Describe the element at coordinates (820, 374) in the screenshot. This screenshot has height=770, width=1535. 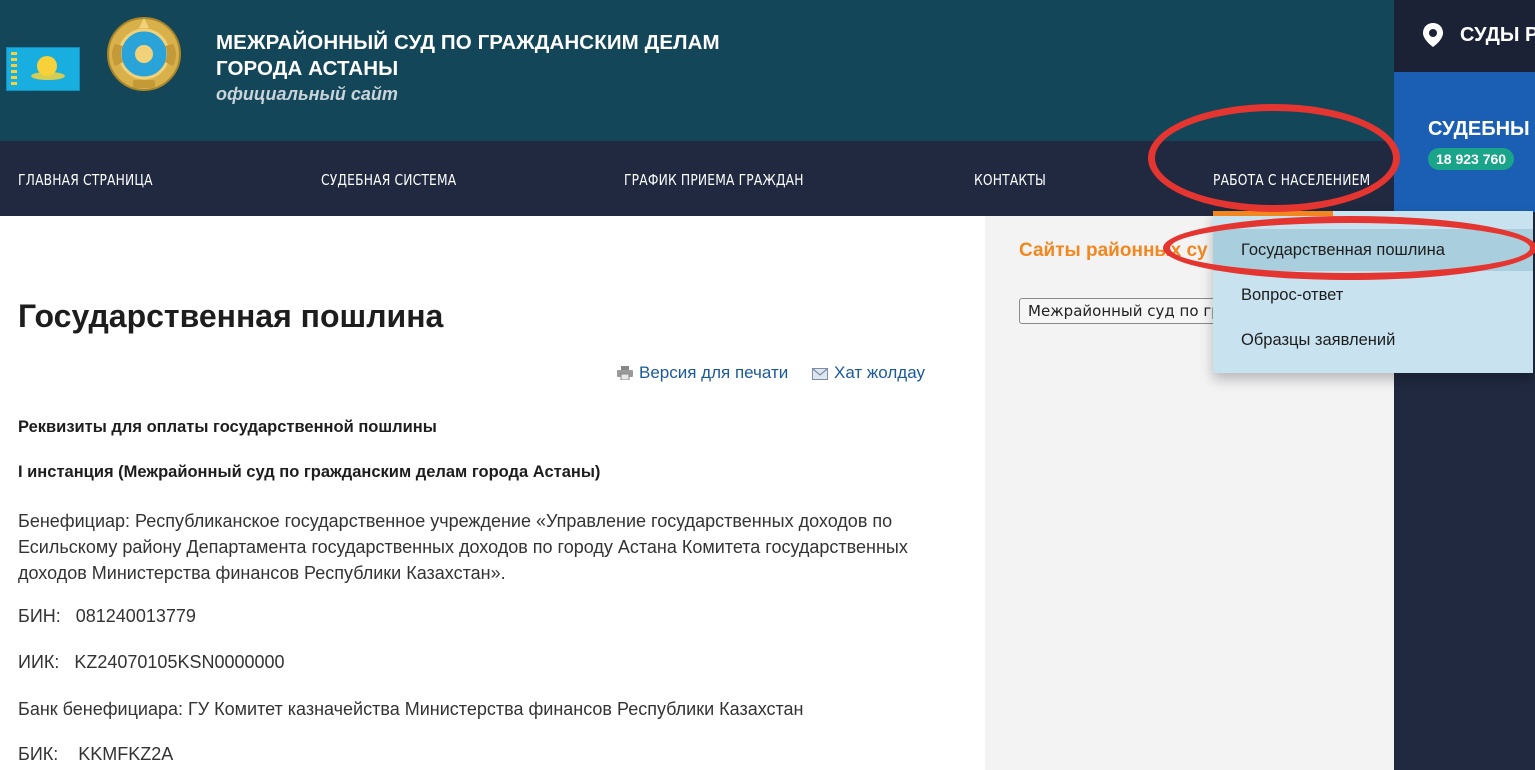
I see `envelope-icon` at that location.